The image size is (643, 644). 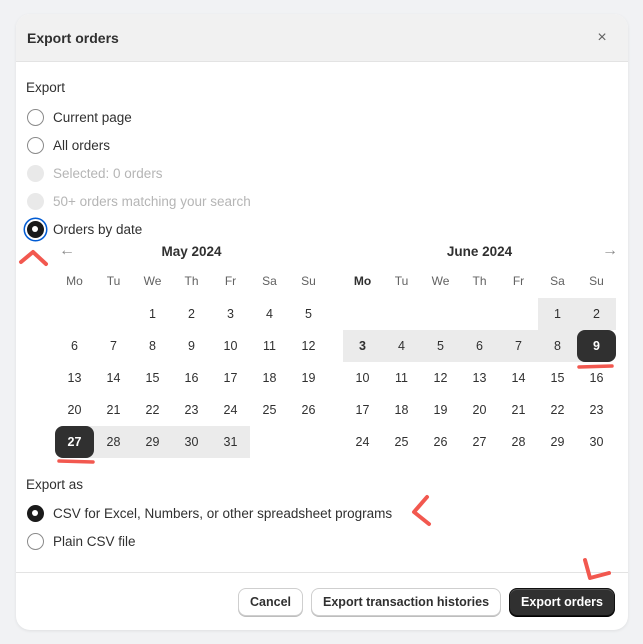 I want to click on annotation-arrow-mark, so click(x=421, y=510).